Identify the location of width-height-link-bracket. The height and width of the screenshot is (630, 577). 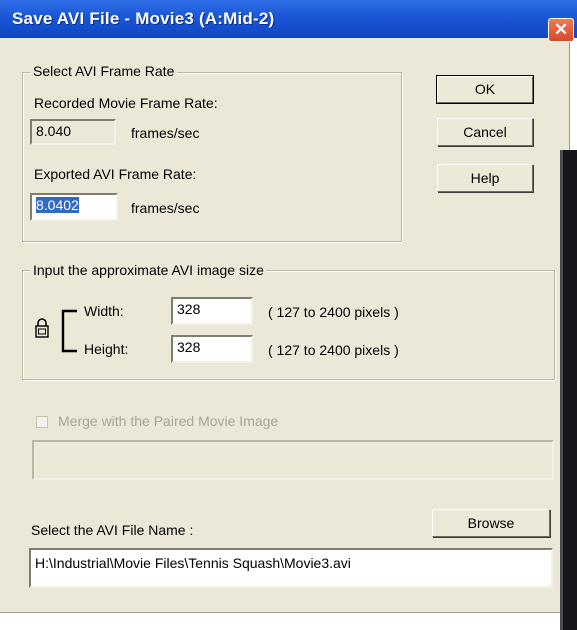
(69, 331).